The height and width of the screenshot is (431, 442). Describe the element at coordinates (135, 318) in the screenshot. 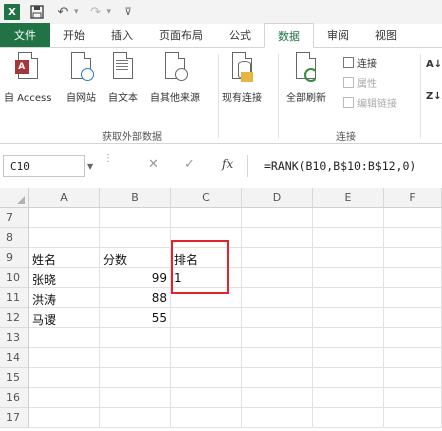

I see `cell-b12: 55` at that location.